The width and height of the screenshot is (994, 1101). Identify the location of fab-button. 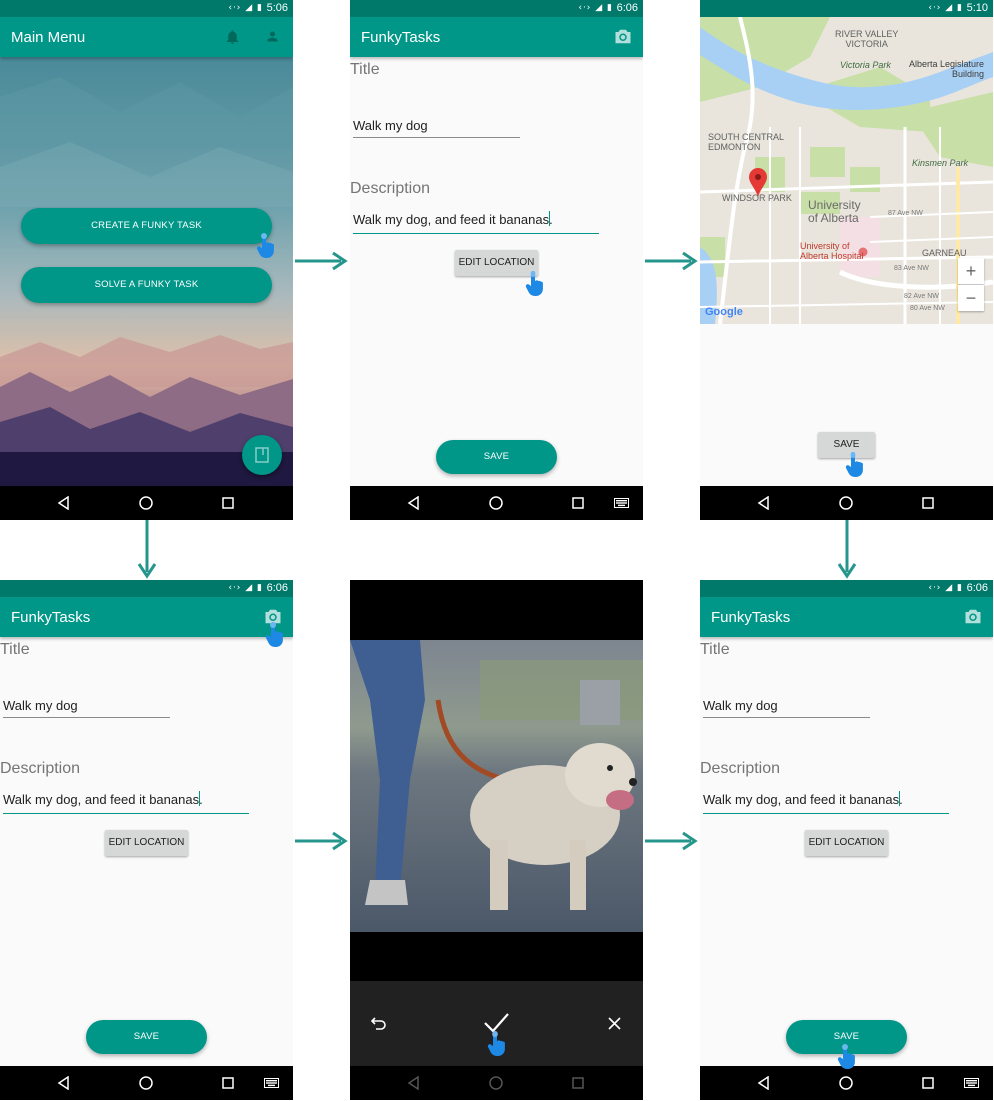
(262, 455).